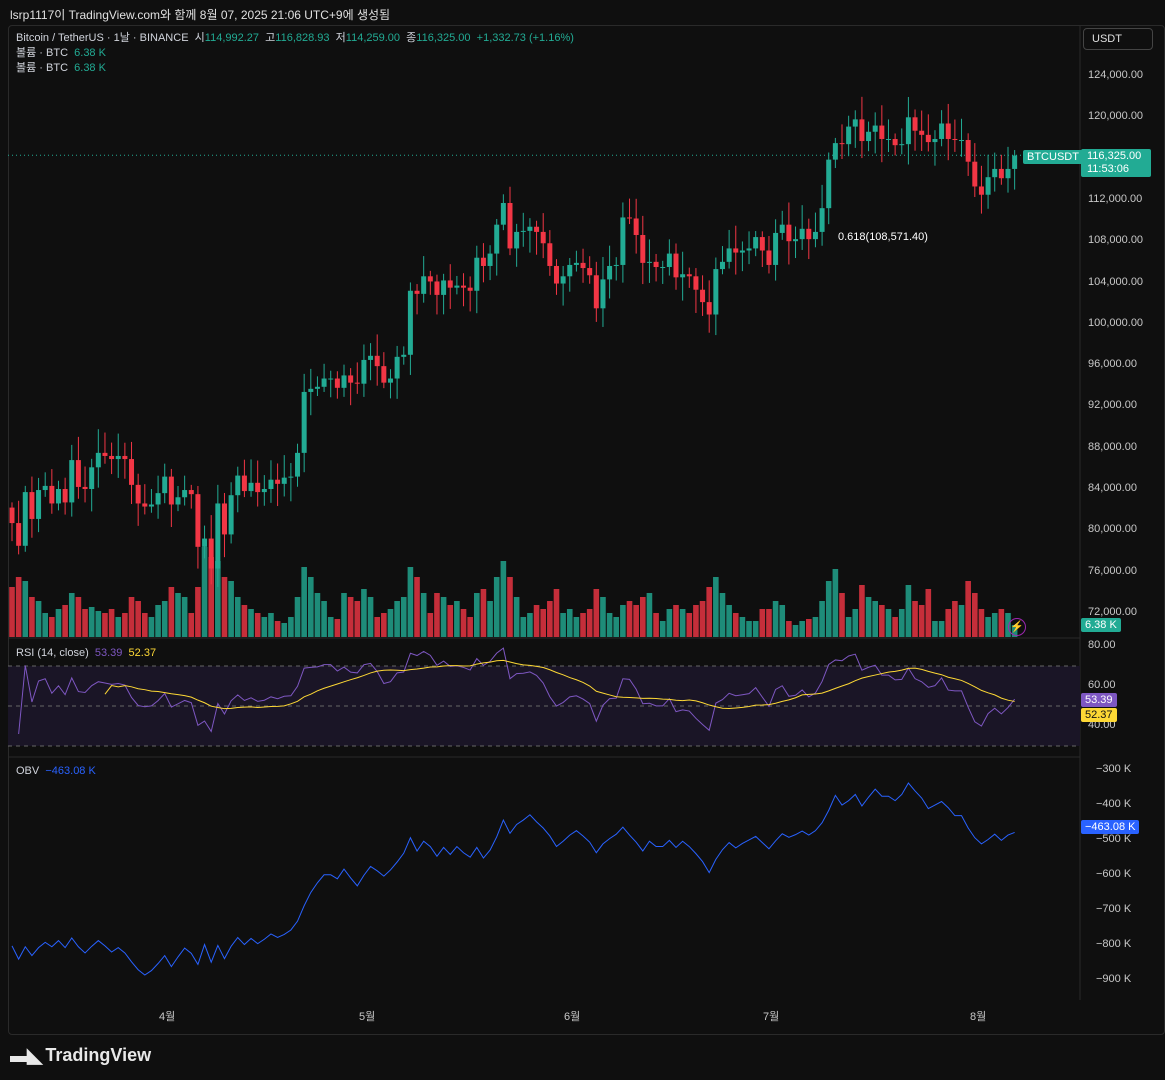 This screenshot has height=1080, width=1165. Describe the element at coordinates (98, 1055) in the screenshot. I see `brand-name: TradingView` at that location.